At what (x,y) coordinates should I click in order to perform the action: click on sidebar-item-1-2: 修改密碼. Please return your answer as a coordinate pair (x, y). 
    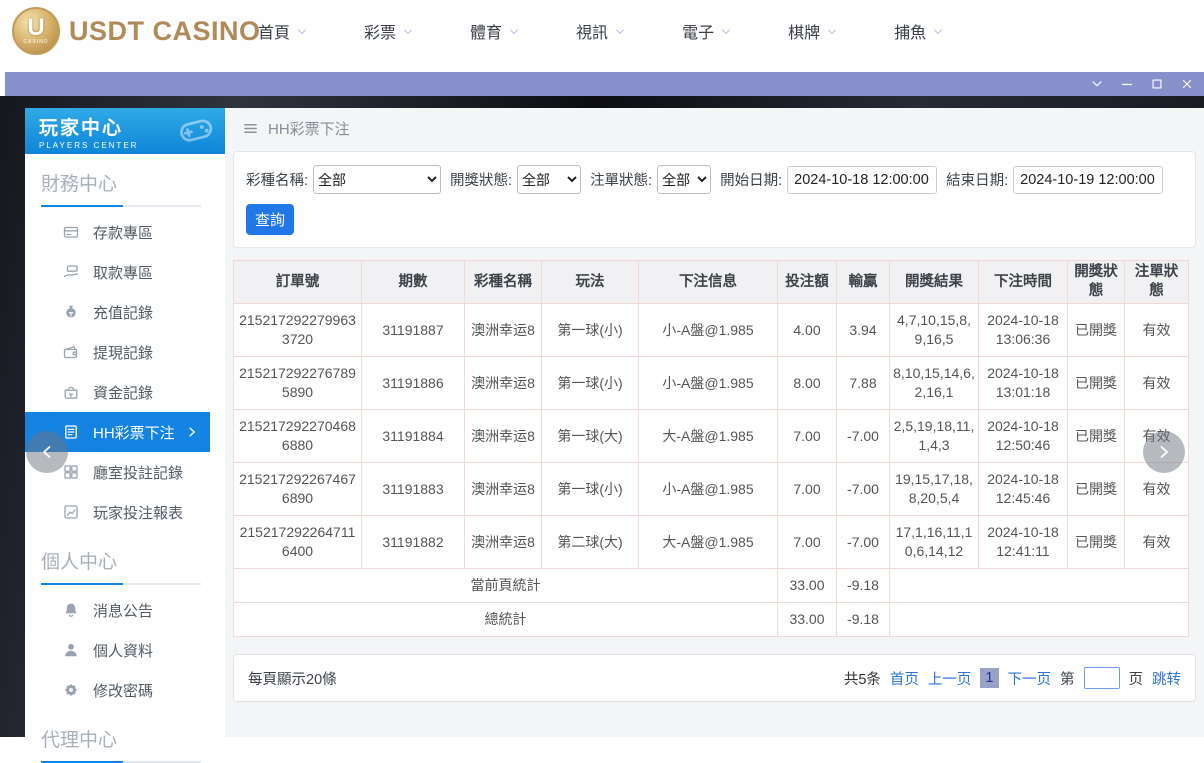
    Looking at the image, I should click on (125, 690).